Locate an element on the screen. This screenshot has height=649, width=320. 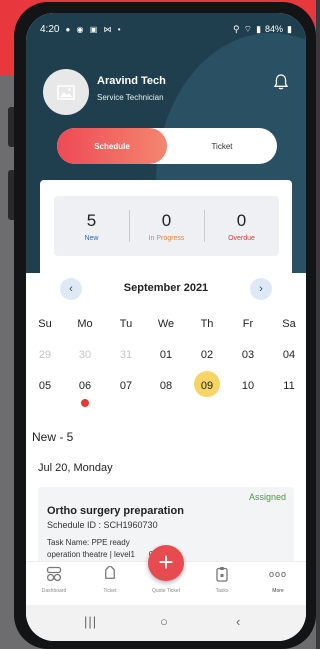
calendar-day: 10 is located at coordinates (248, 386).